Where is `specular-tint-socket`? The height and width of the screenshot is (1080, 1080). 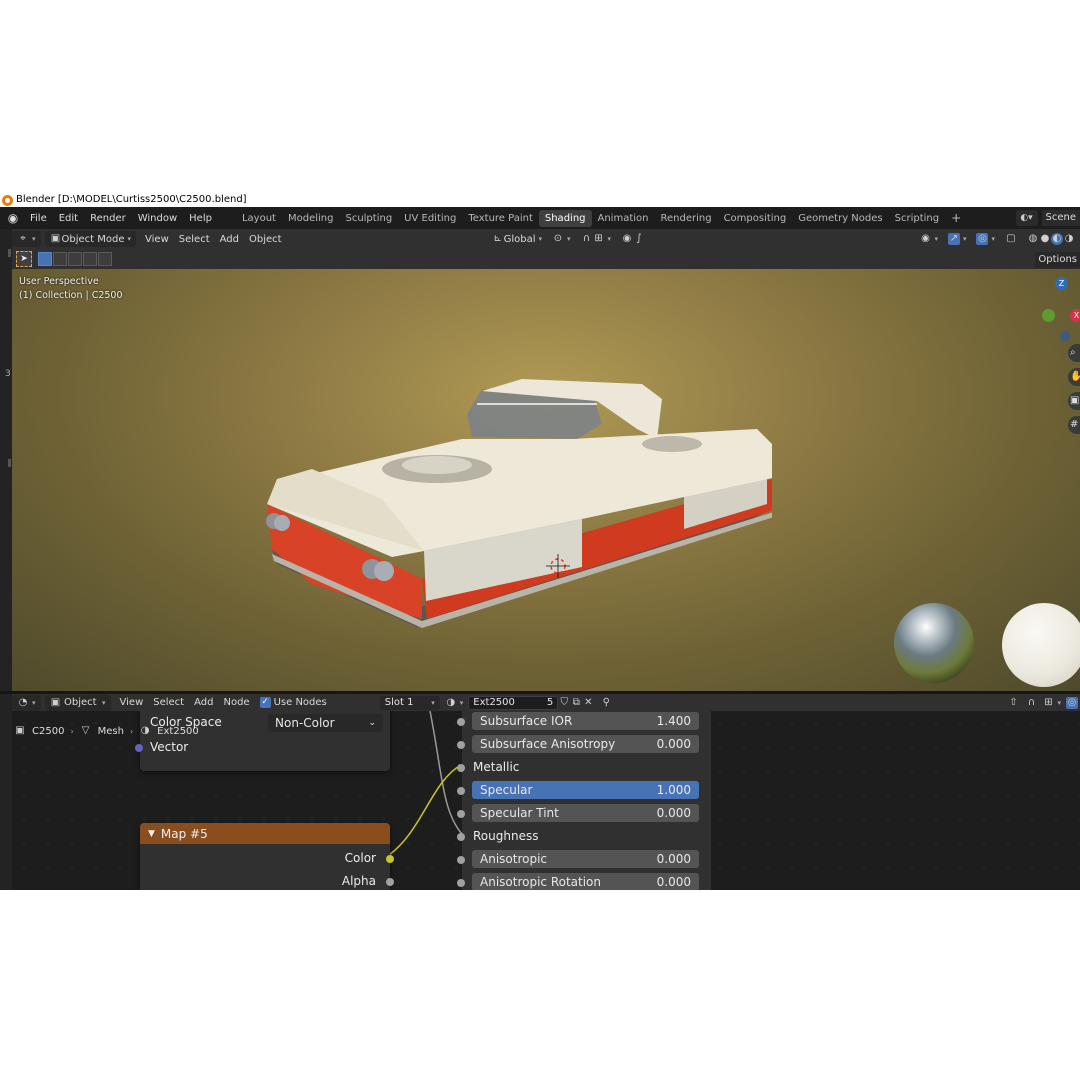 specular-tint-socket is located at coordinates (461, 814).